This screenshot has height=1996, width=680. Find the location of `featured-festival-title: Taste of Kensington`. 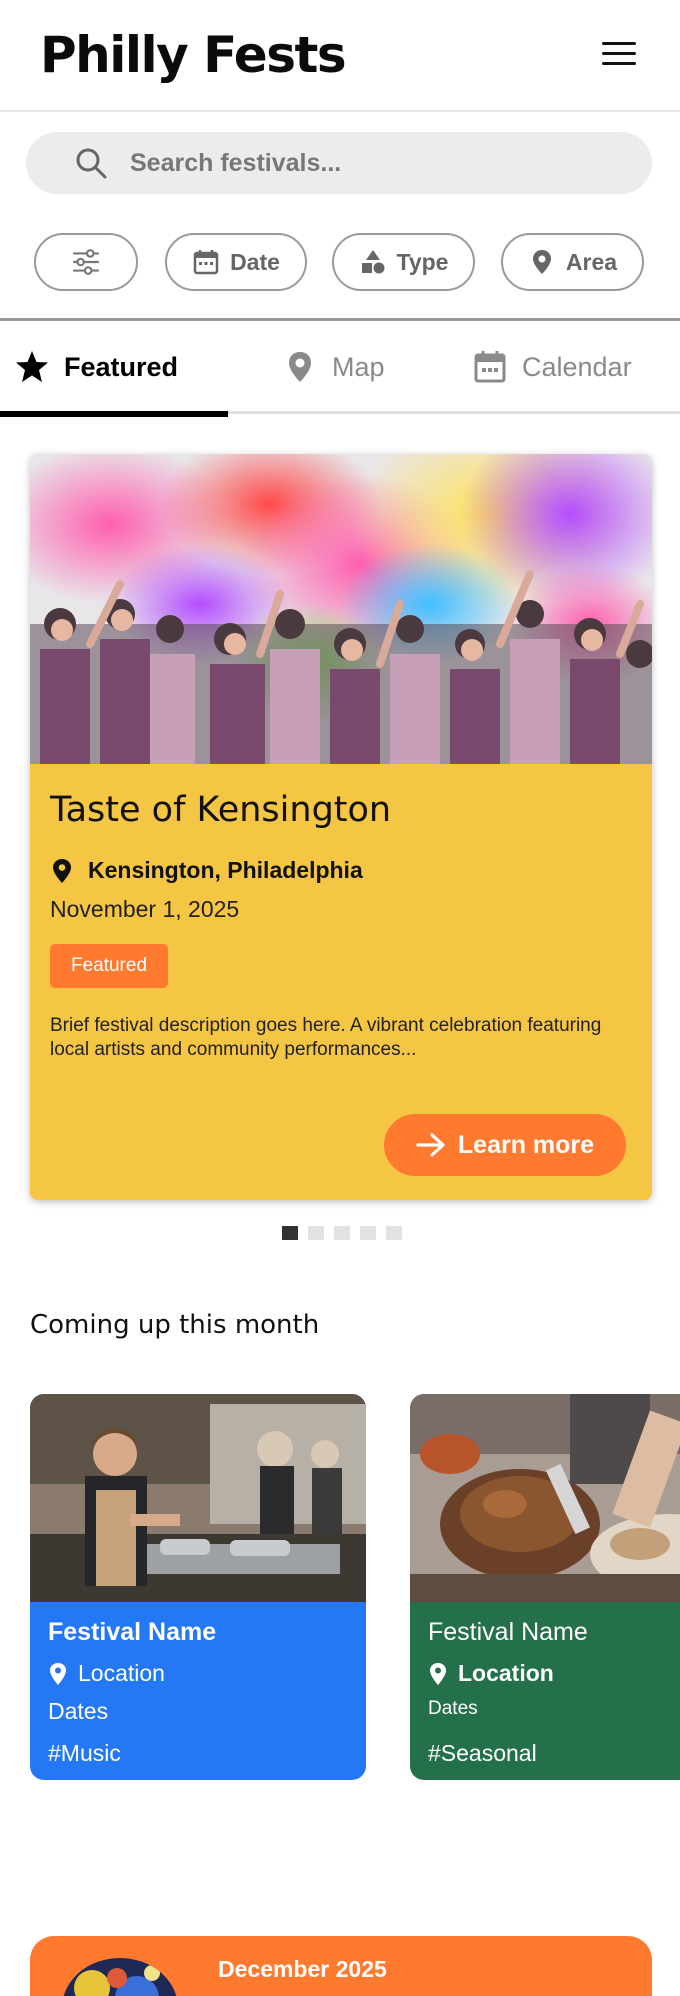

featured-festival-title: Taste of Kensington is located at coordinates (221, 810).